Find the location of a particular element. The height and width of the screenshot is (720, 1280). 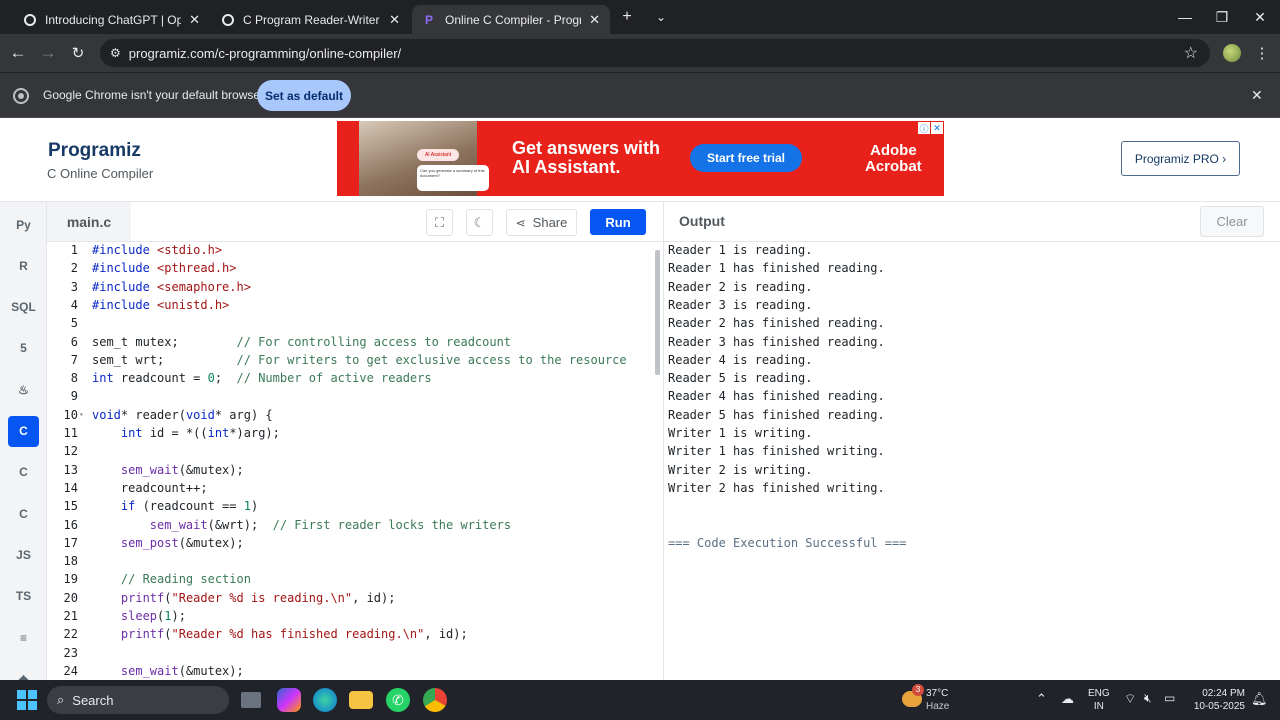

back-button: ← is located at coordinates (18, 53).